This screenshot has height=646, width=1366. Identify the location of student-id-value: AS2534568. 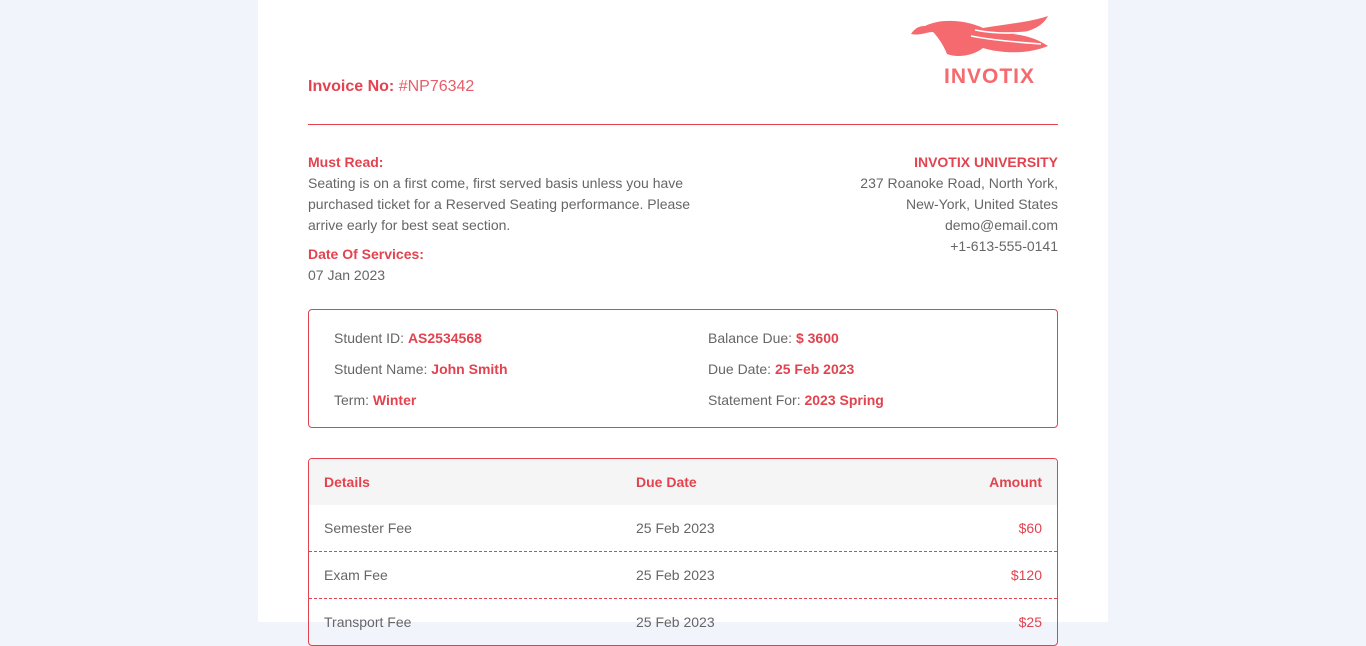
(444, 338).